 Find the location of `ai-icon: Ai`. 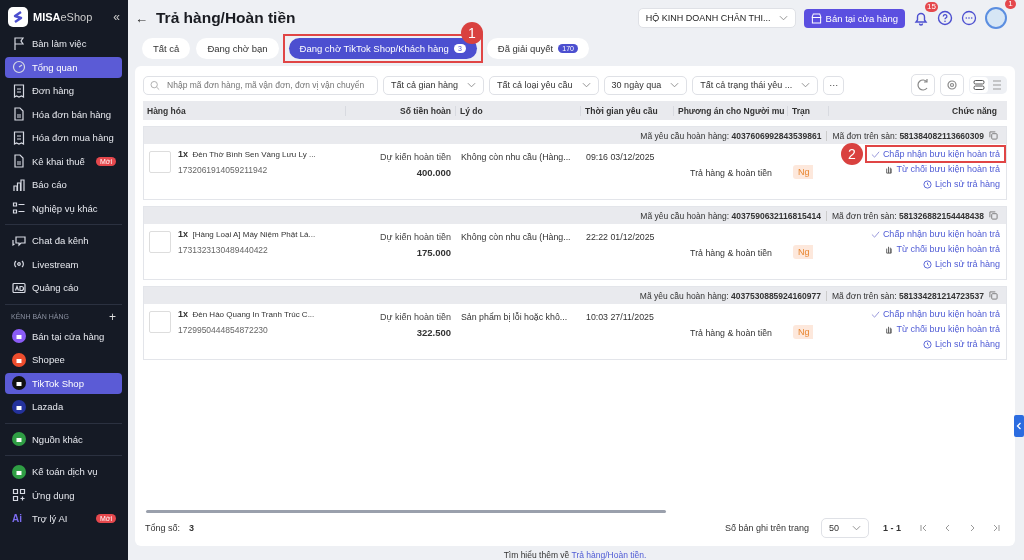

ai-icon: Ai is located at coordinates (19, 519).